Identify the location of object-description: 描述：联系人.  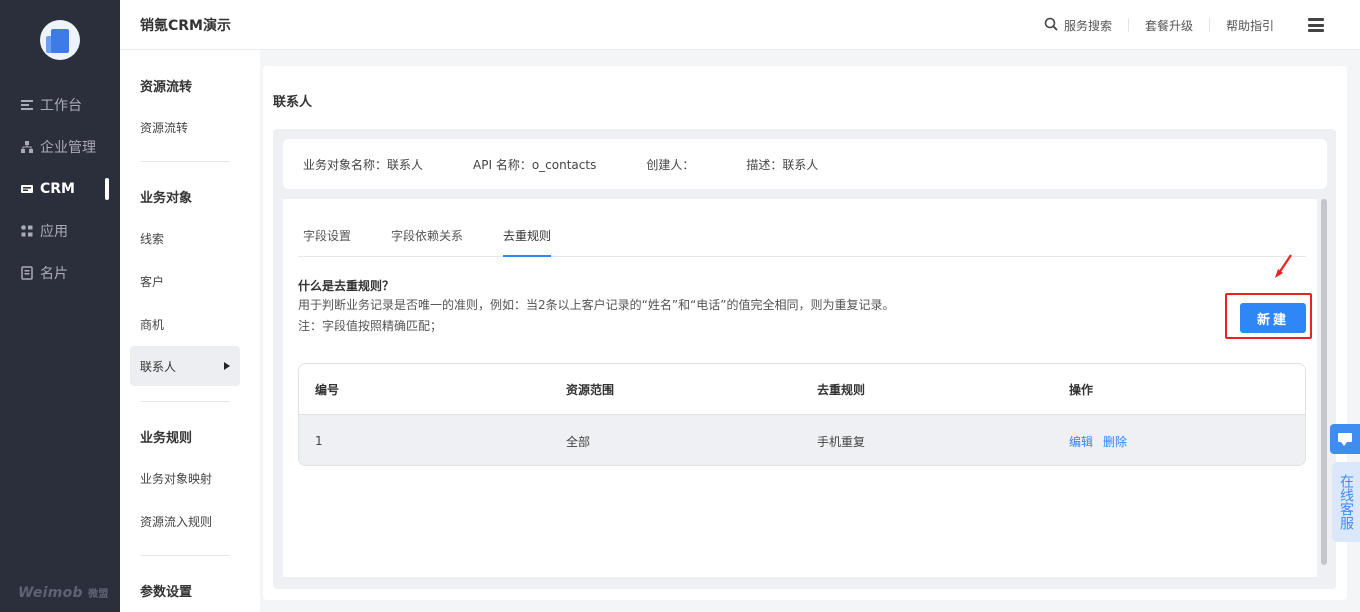
(782, 164).